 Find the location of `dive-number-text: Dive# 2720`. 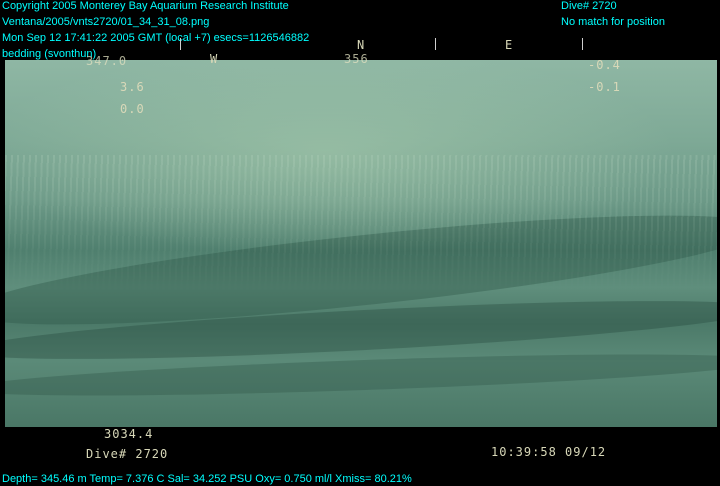

dive-number-text: Dive# 2720 is located at coordinates (589, 6).